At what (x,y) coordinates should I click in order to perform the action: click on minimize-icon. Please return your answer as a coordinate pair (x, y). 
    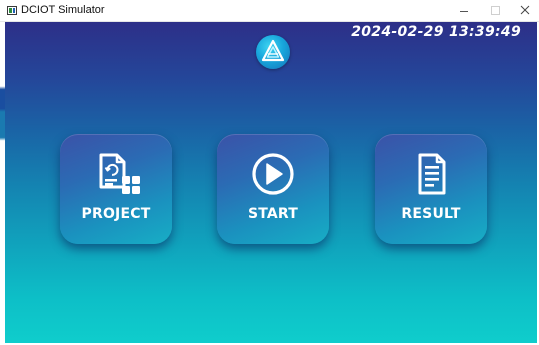
    Looking at the image, I should click on (464, 11).